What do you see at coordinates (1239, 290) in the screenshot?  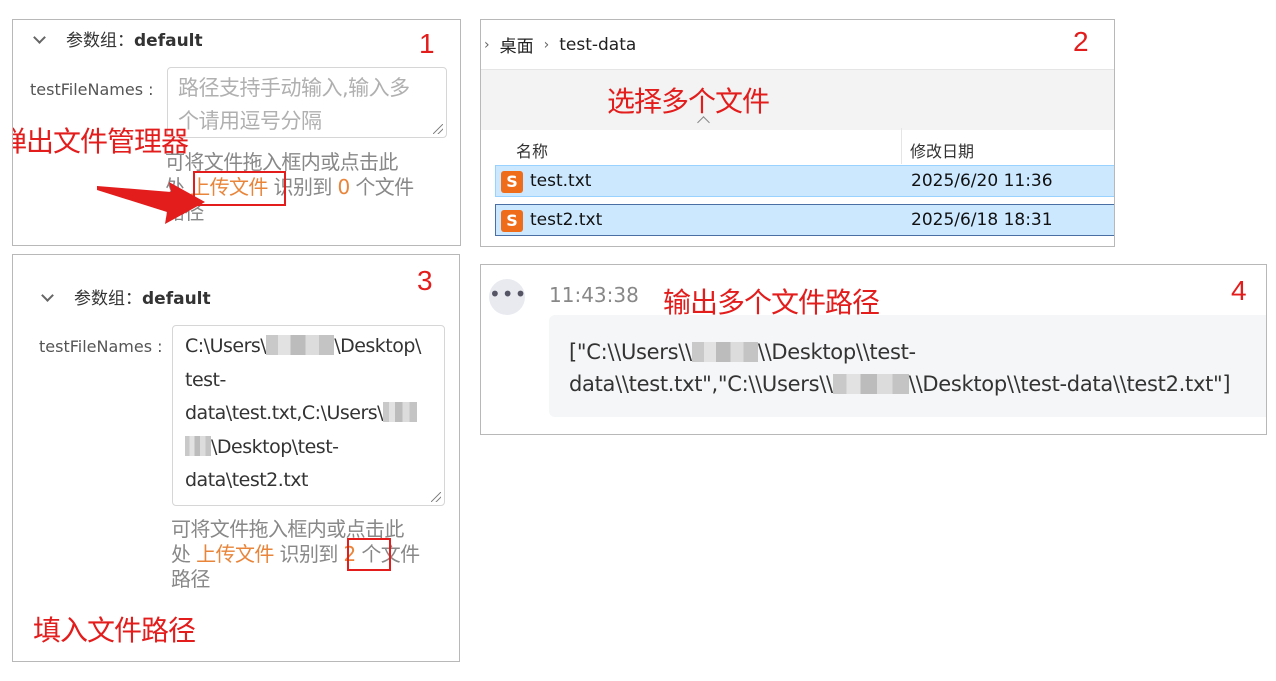 I see `step-number: 4` at bounding box center [1239, 290].